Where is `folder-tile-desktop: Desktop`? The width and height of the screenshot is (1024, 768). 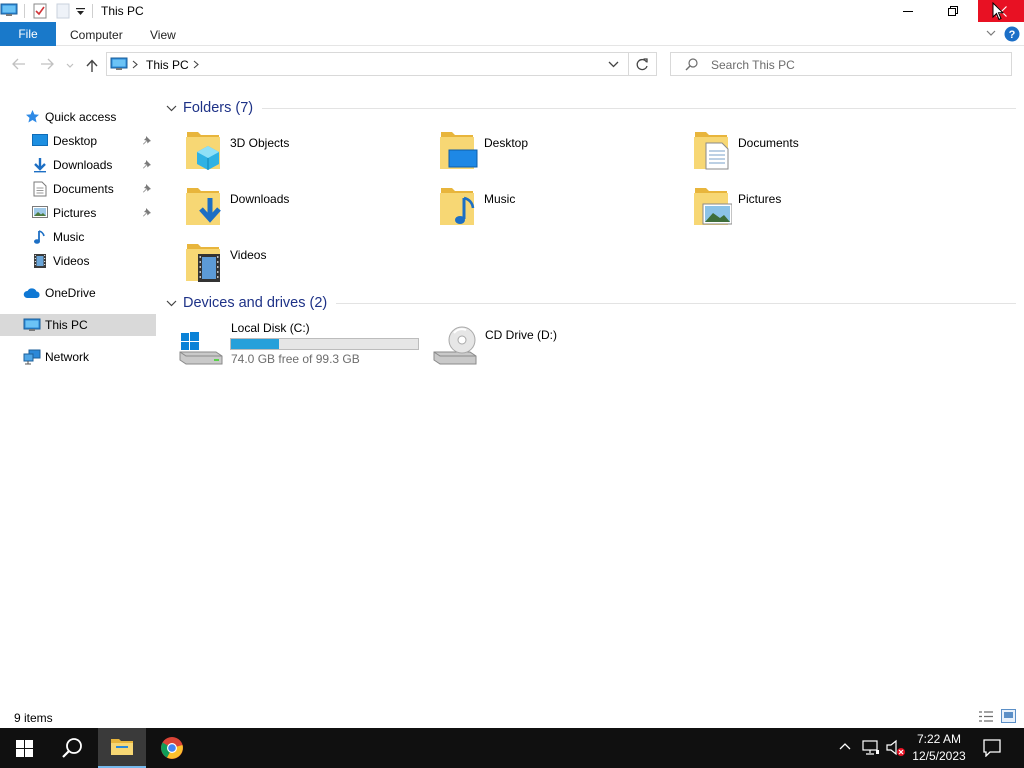 folder-tile-desktop: Desktop is located at coordinates (558, 153).